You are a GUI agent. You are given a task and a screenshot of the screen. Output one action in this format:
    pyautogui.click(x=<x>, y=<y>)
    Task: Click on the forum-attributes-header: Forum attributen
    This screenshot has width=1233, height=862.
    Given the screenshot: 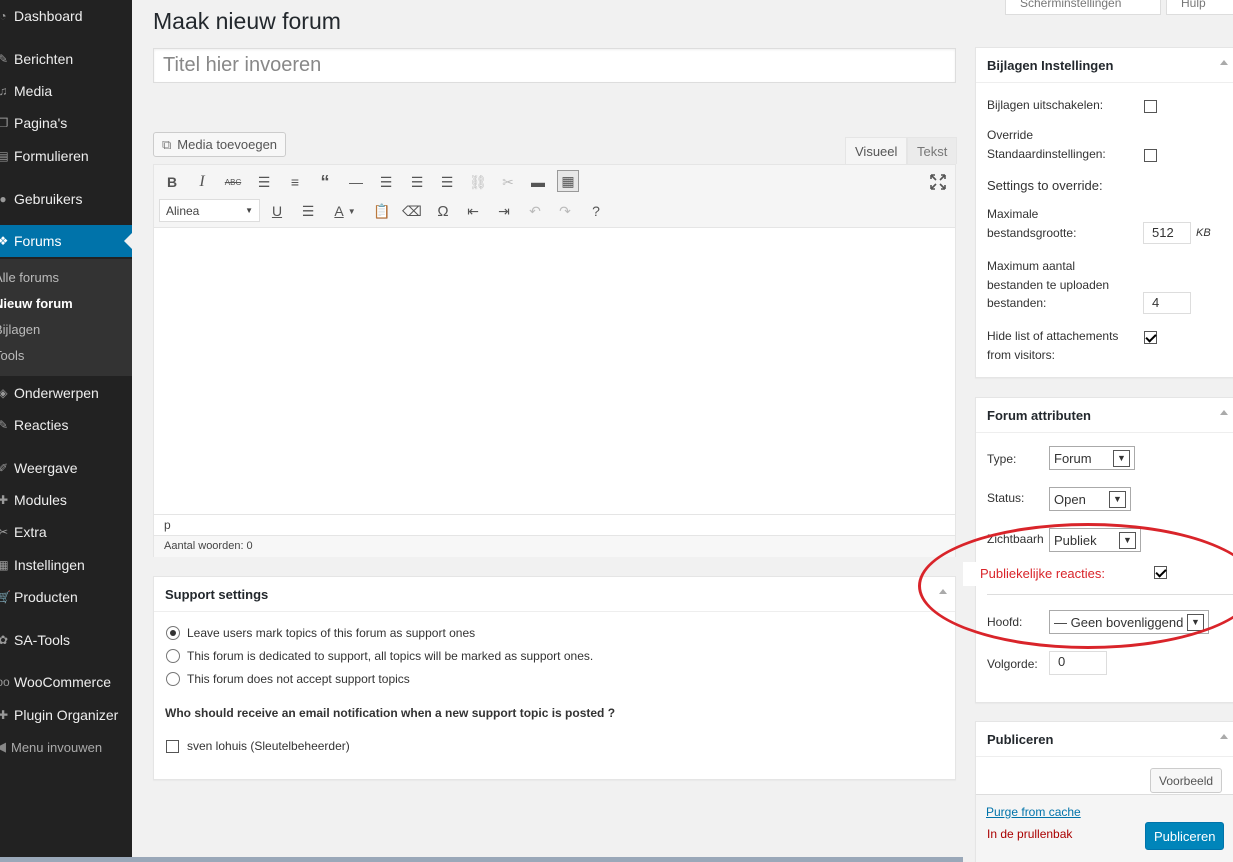 What is the action you would take?
    pyautogui.click(x=1104, y=415)
    